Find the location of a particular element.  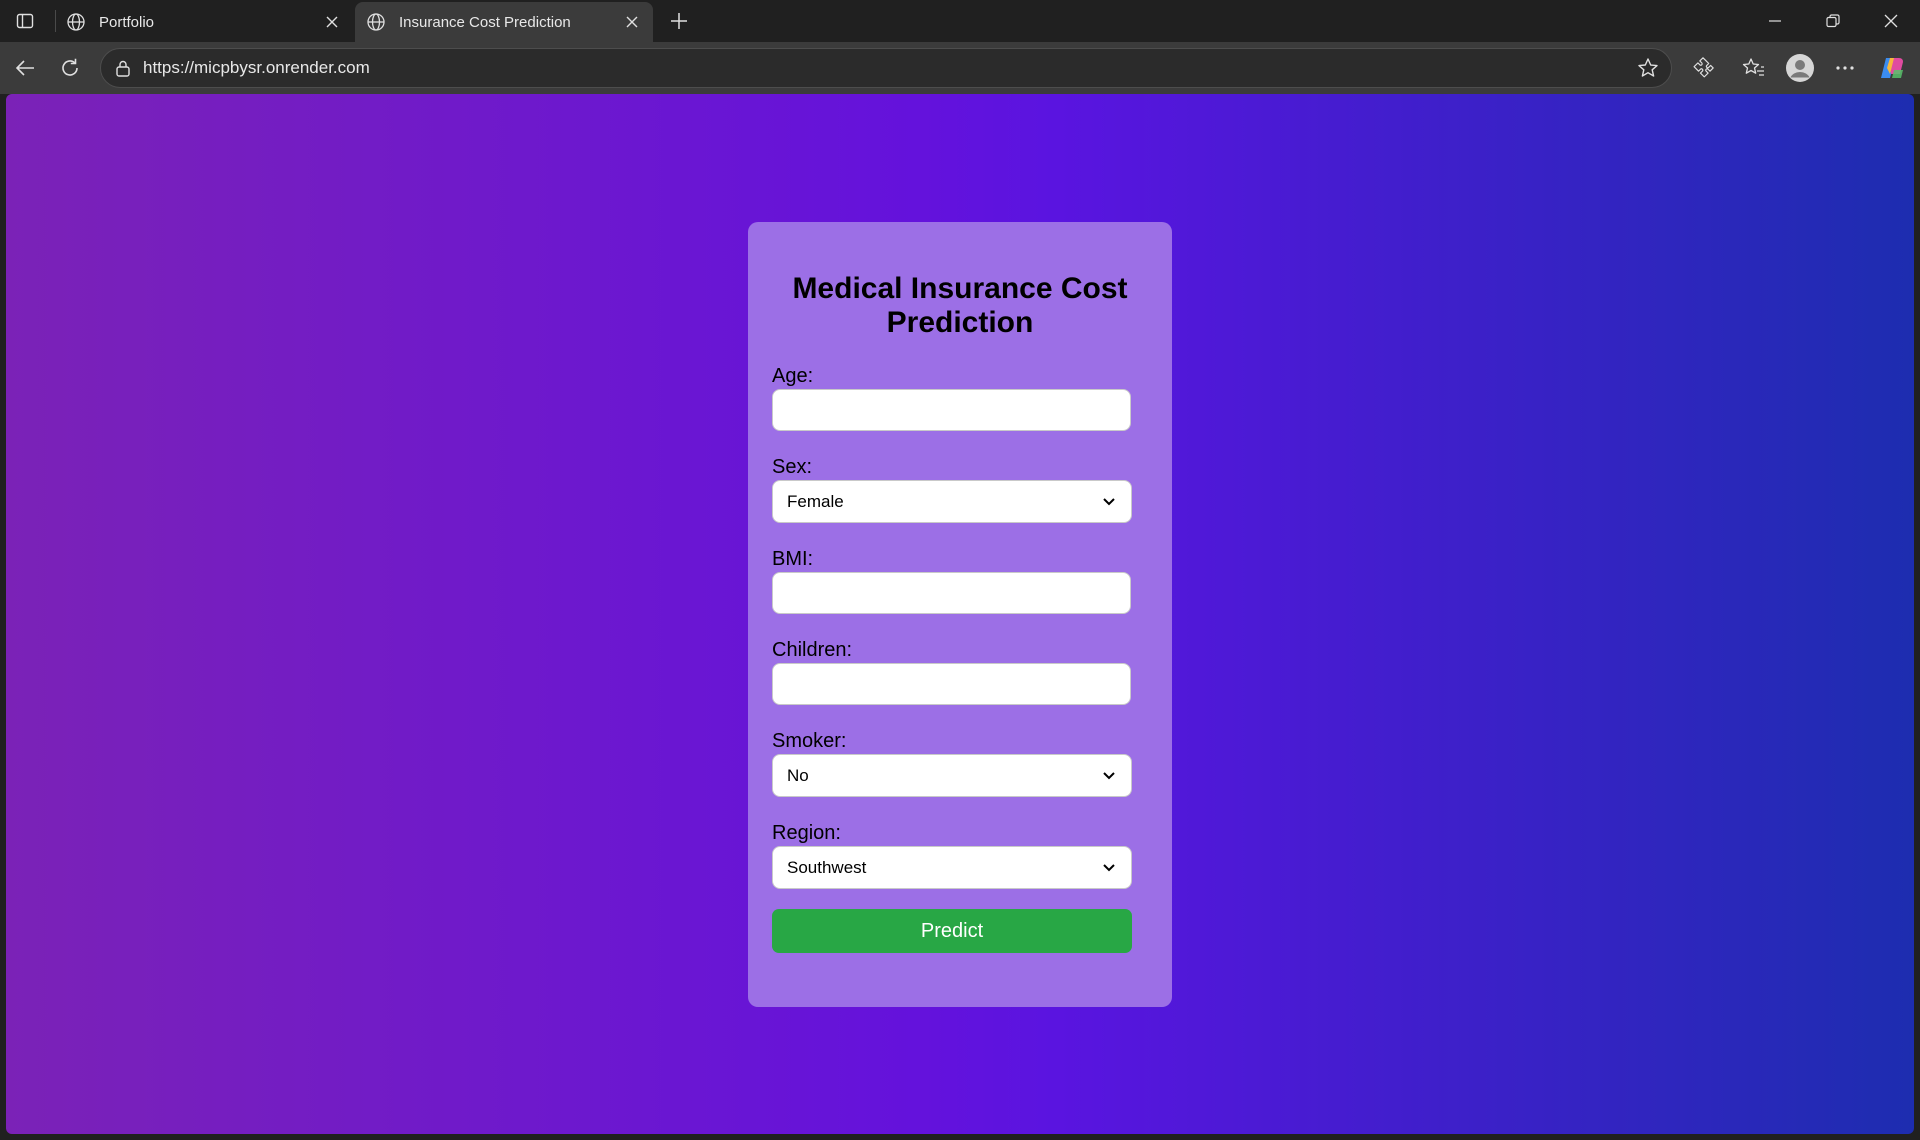

age-label: Age: is located at coordinates (793, 376).